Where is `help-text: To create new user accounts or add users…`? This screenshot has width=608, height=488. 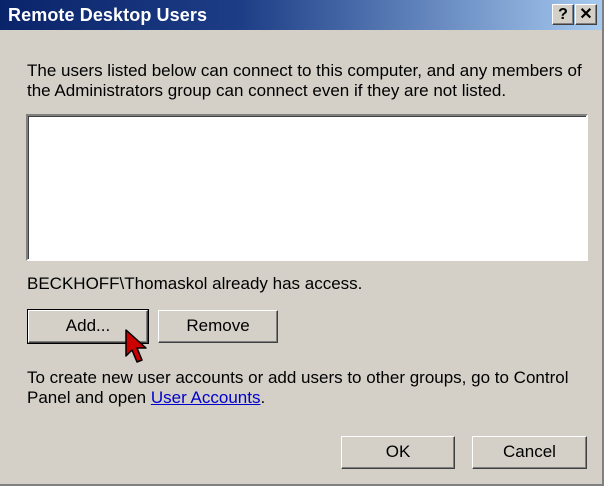
help-text: To create new user accounts or add users… is located at coordinates (309, 388).